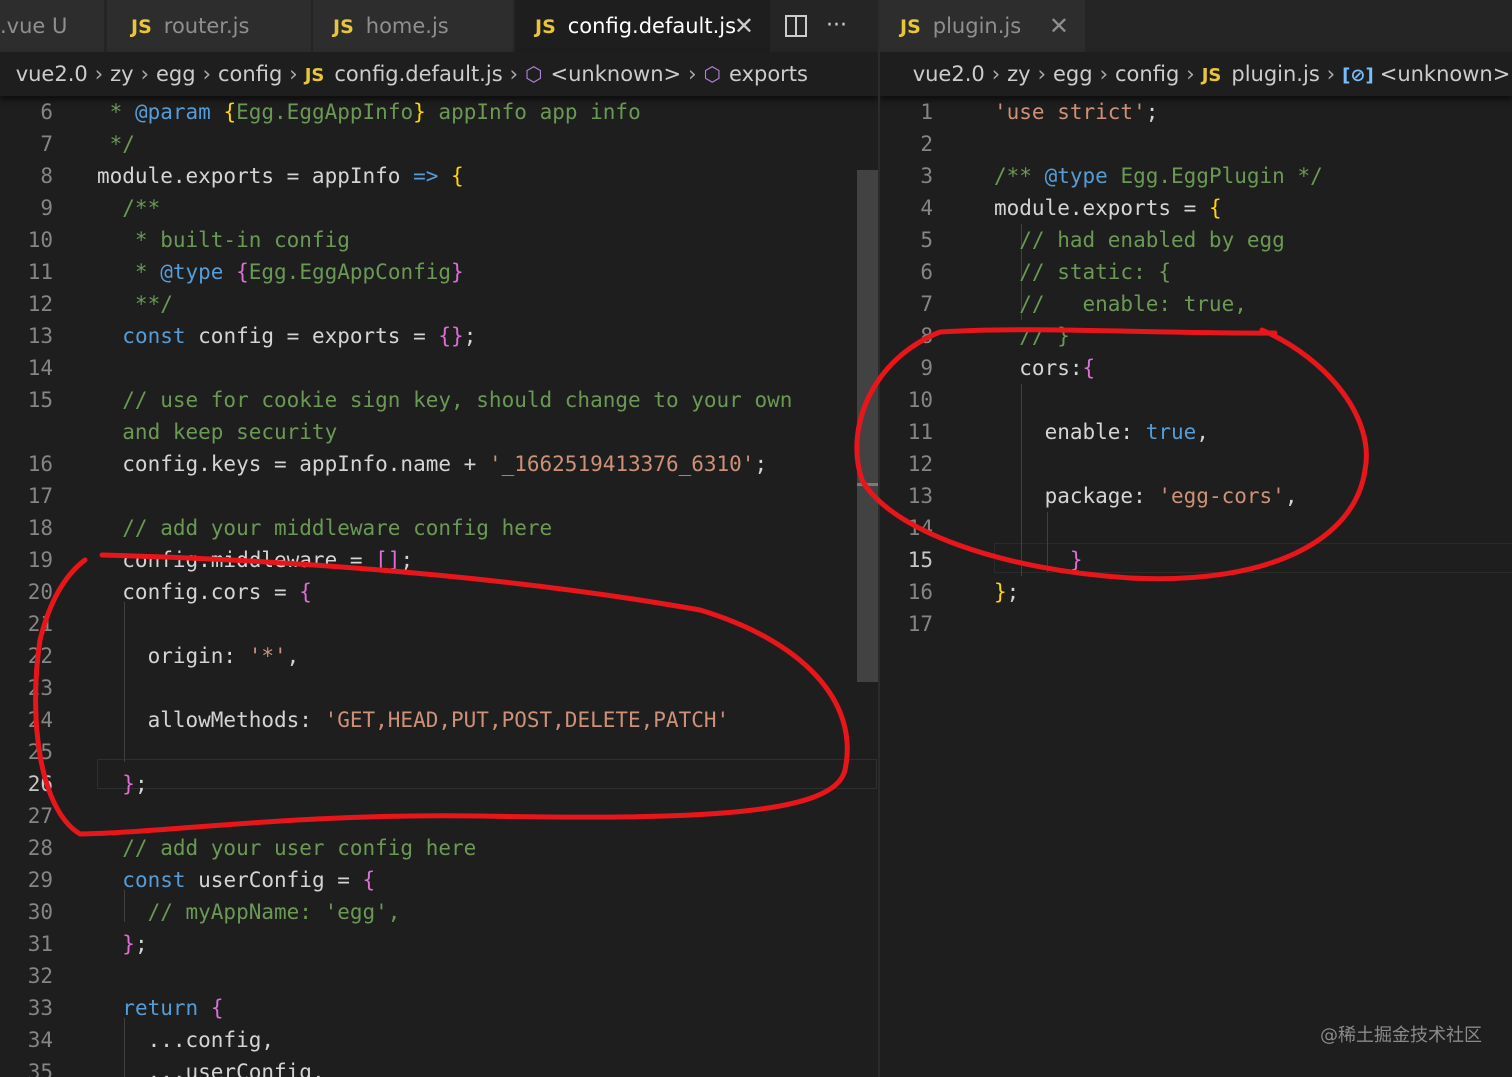 The width and height of the screenshot is (1512, 1077). Describe the element at coordinates (439, 176) in the screenshot. I see `code-line: 8 module.exports = appInfo => {` at that location.